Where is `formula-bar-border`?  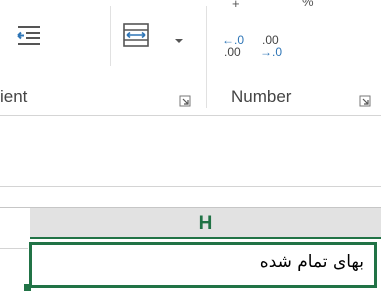
formula-bar-border is located at coordinates (190, 186).